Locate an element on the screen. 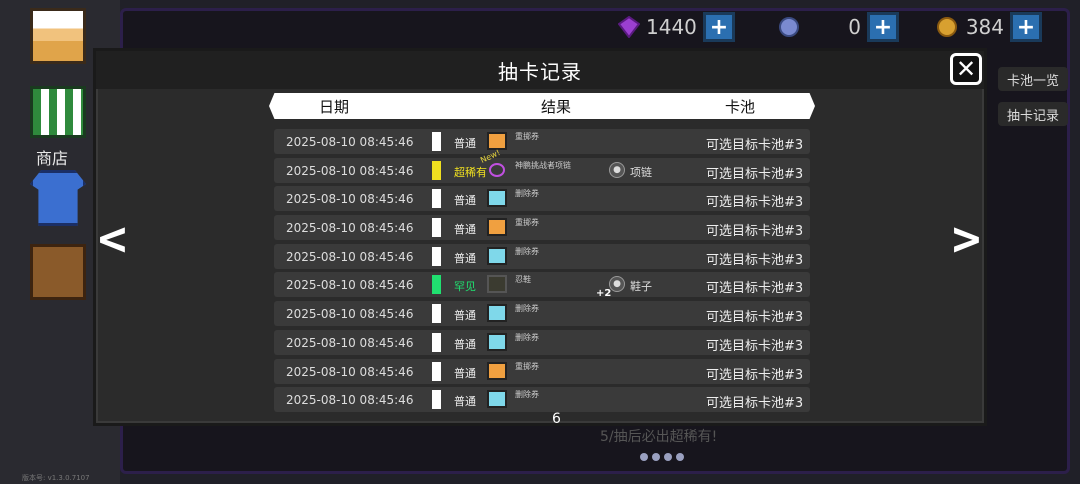 This screenshot has height=484, width=1080. prev-page-button: < is located at coordinates (112, 239).